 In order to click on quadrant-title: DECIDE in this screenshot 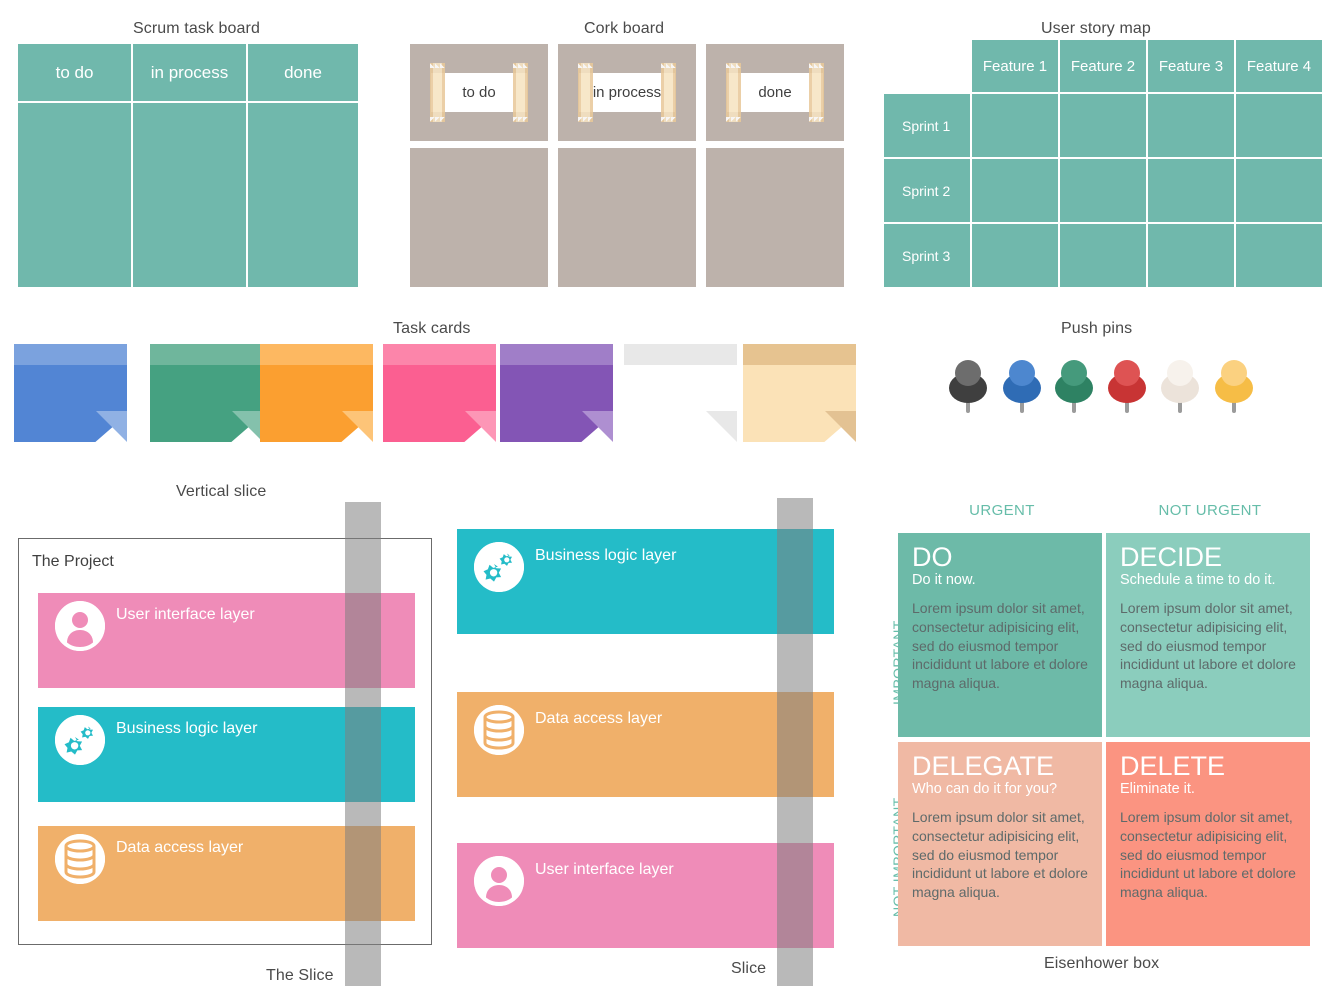, I will do `click(1171, 557)`.